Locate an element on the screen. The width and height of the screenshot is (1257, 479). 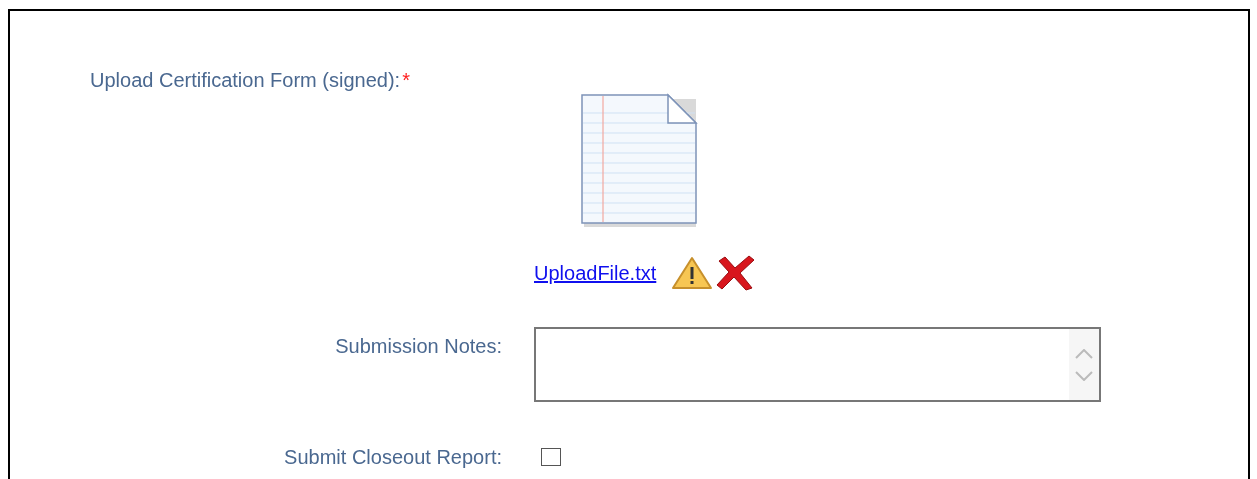
warning-icon is located at coordinates (692, 273).